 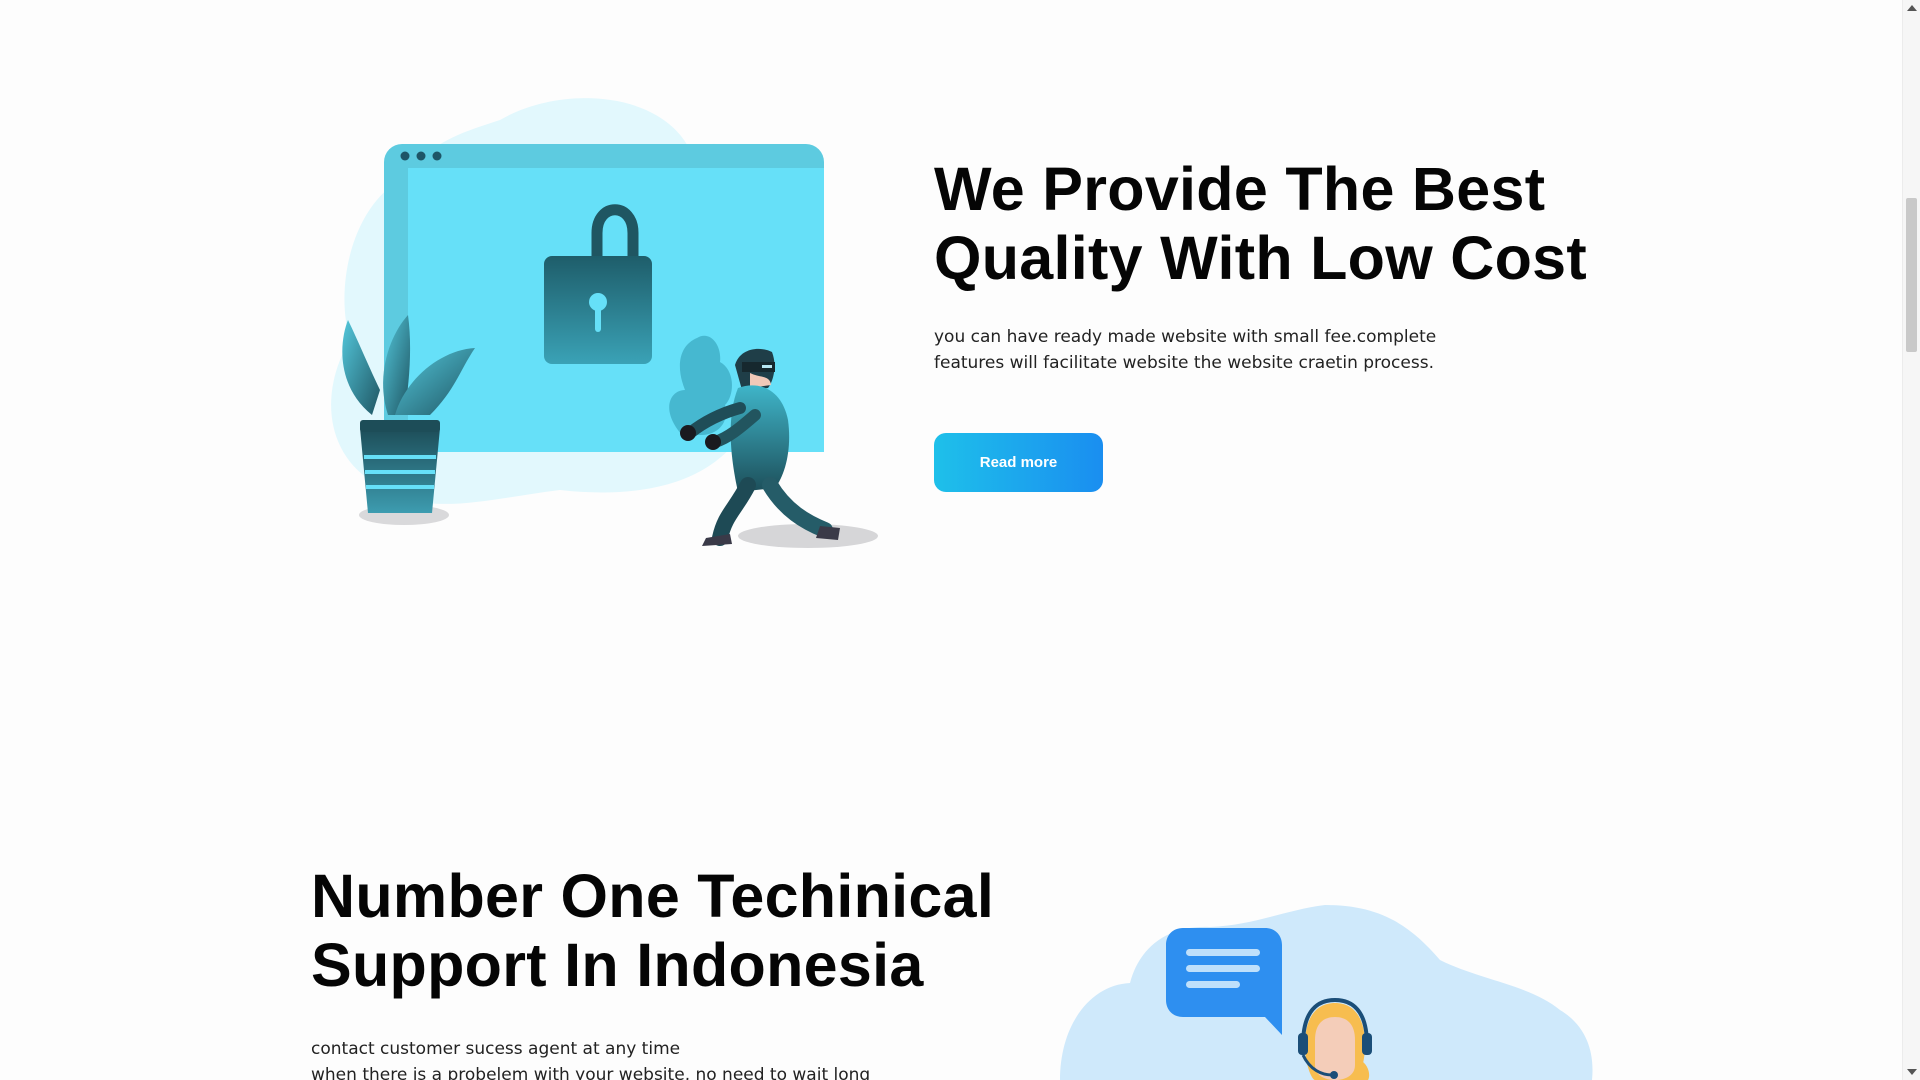 What do you see at coordinates (1018, 462) in the screenshot?
I see `read-more-button: Read more` at bounding box center [1018, 462].